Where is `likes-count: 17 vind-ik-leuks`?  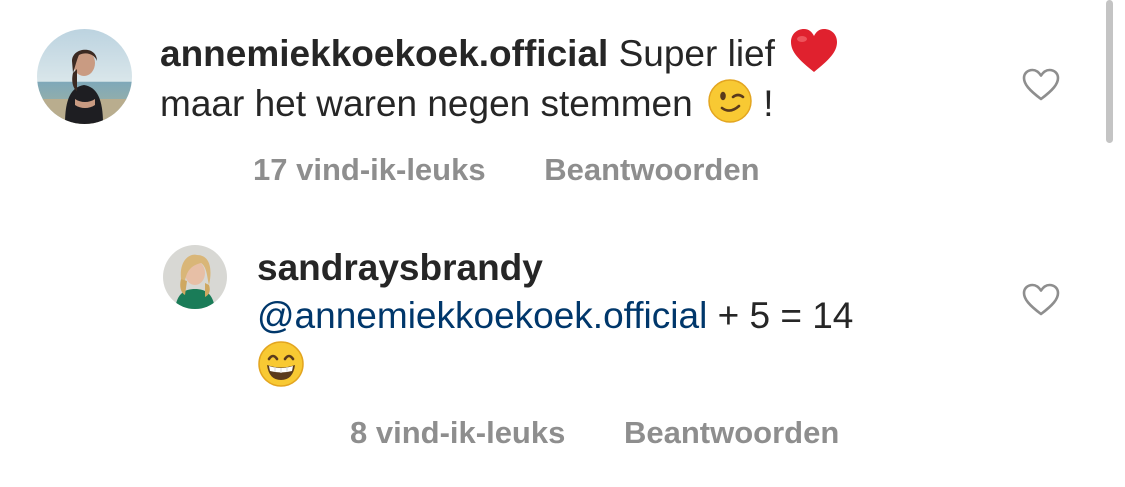 likes-count: 17 vind-ik-leuks is located at coordinates (369, 170).